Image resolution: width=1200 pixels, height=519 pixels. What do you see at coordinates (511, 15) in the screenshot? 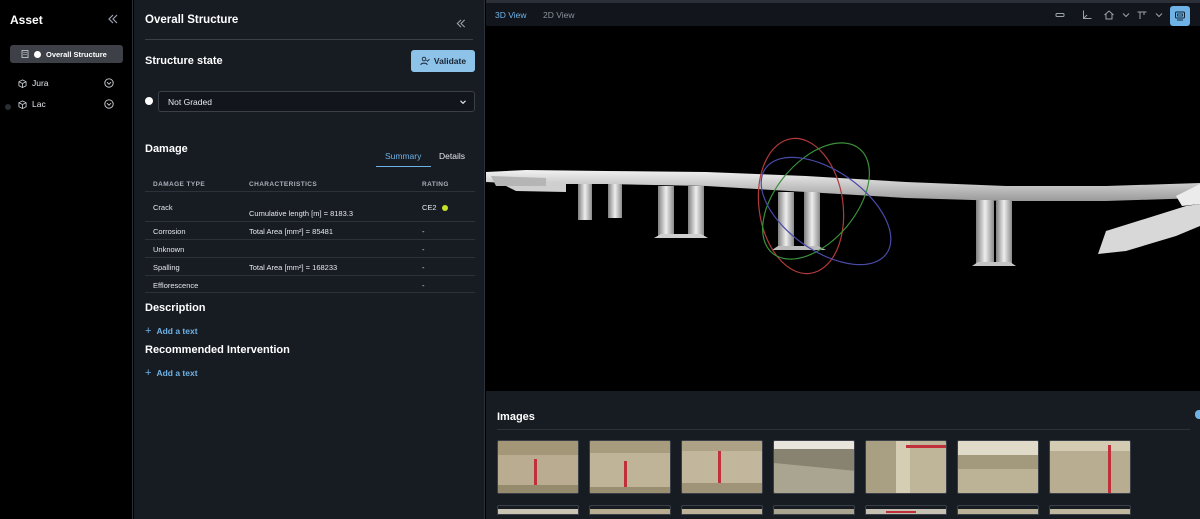
I see `tab-3d-view: 3D View` at bounding box center [511, 15].